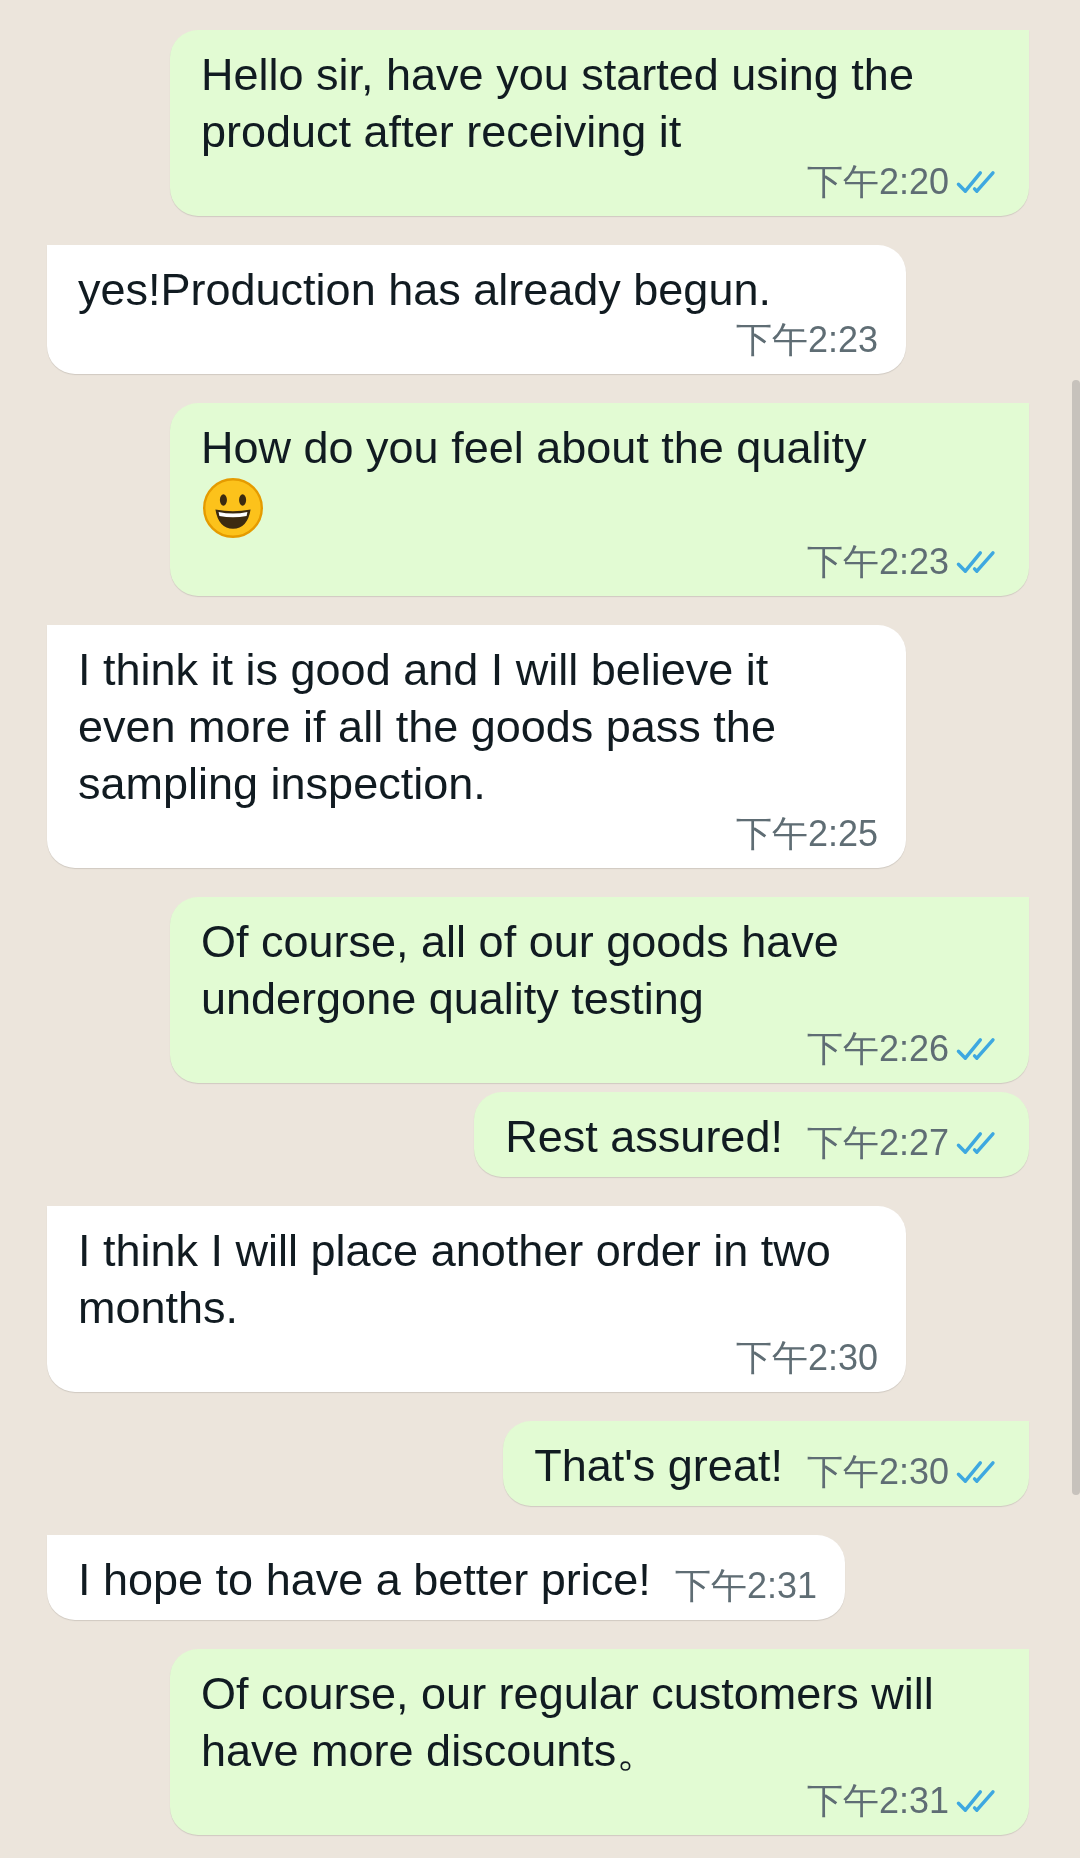  I want to click on message-text: yes!Production has already begun., so click(425, 290).